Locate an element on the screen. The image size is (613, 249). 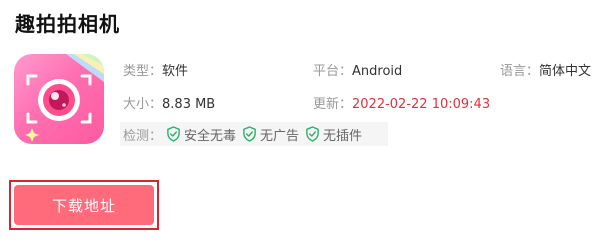
updated-field: 更新：2022-02-22 10:09:43 is located at coordinates (401, 102).